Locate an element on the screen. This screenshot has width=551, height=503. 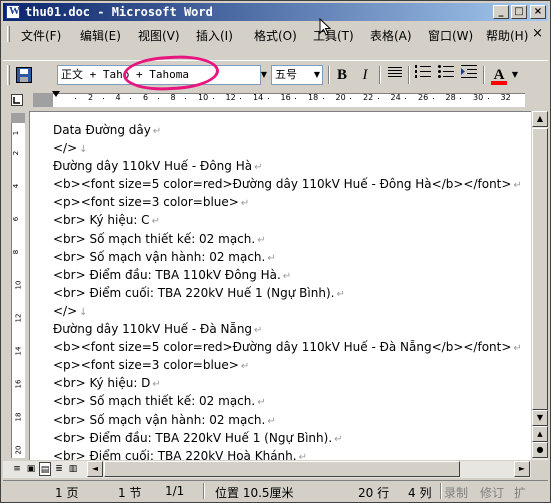
document-line: <br> Điểm cuối: TBA 220kV Hoà Khánh. ↵ is located at coordinates (287, 454).